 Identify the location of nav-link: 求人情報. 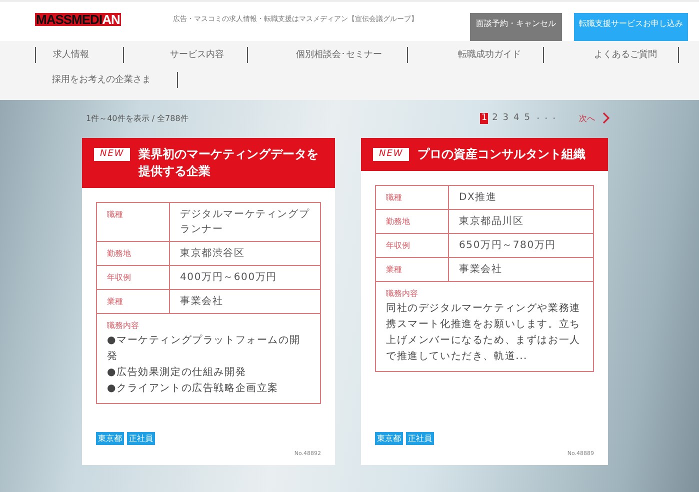
(79, 55).